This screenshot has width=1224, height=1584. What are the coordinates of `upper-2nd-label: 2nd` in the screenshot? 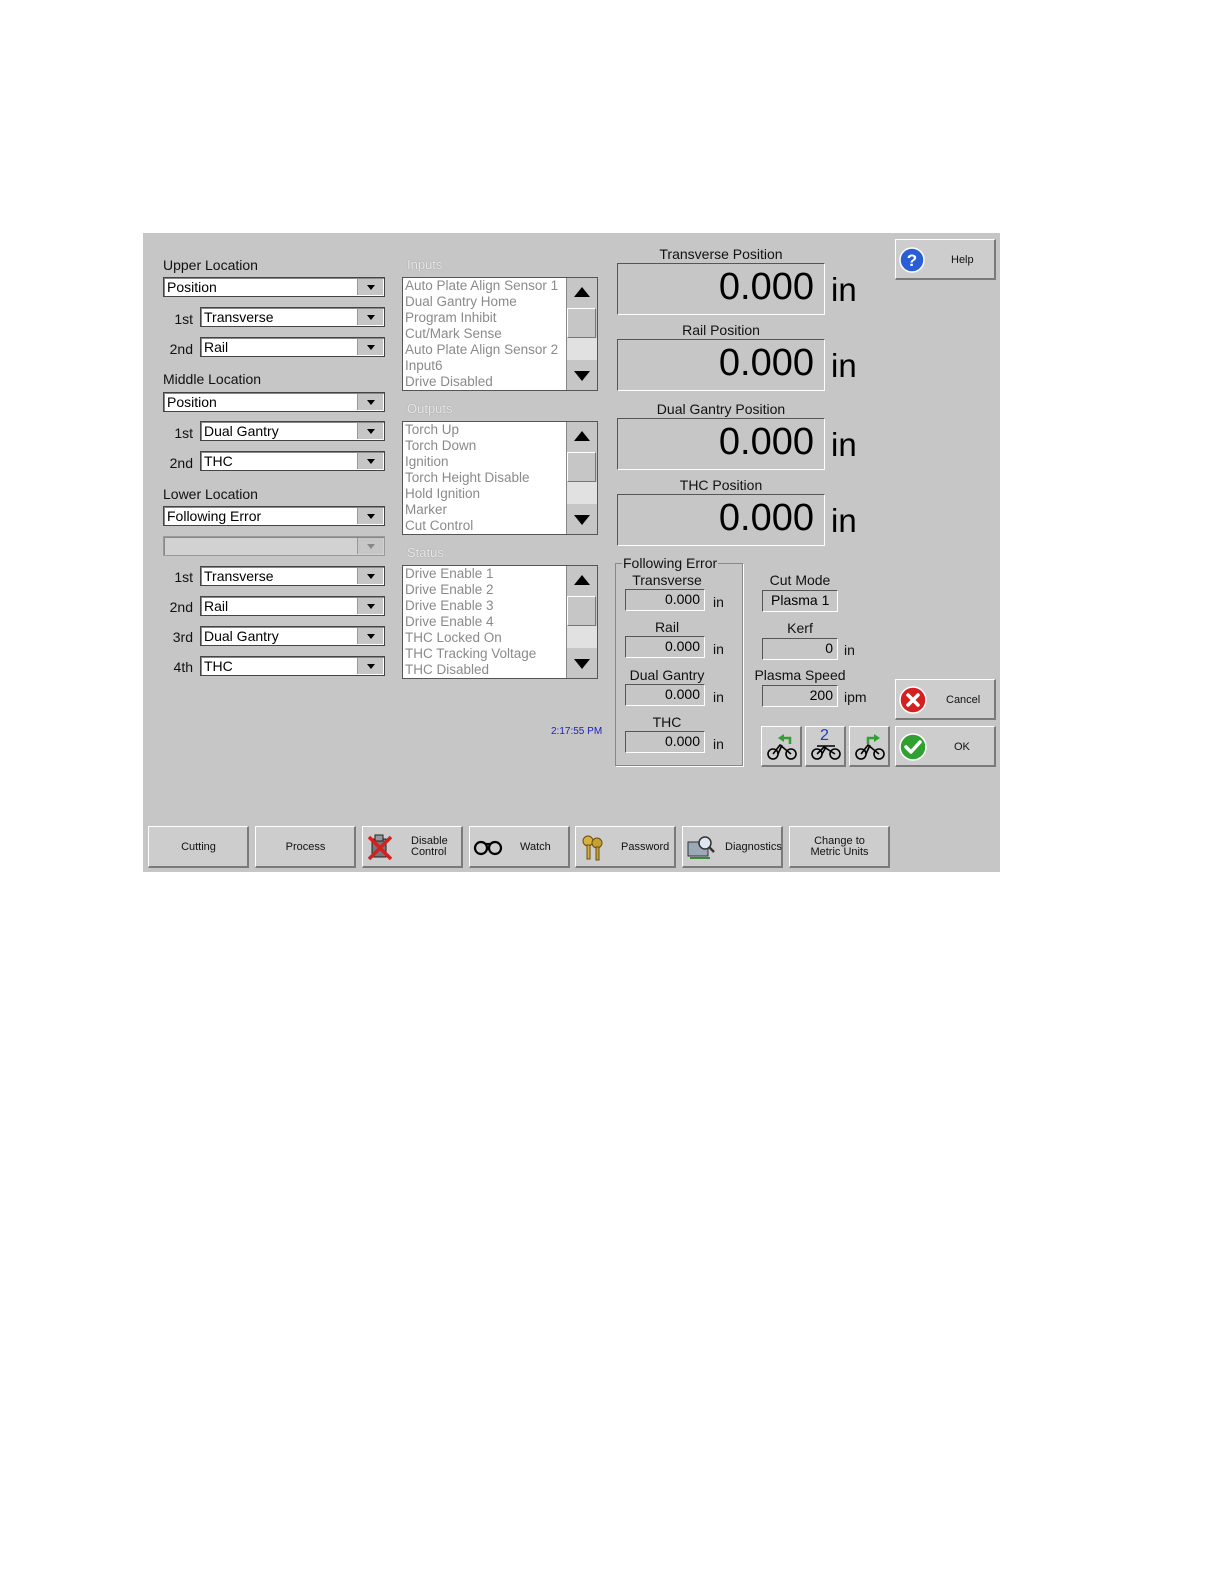 It's located at (181, 349).